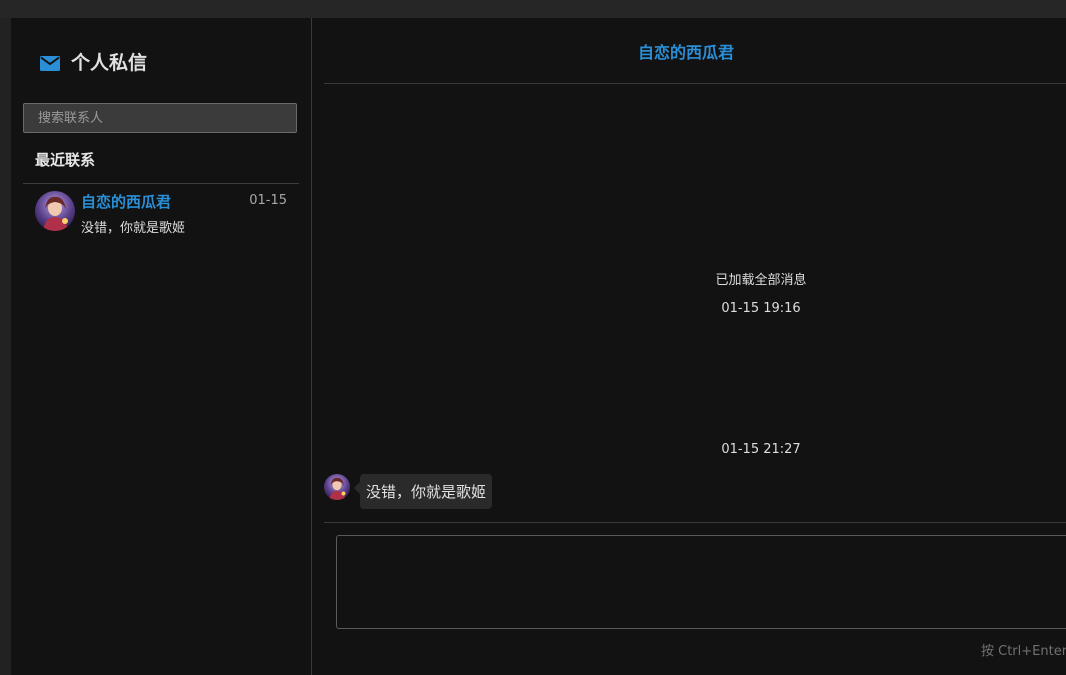  I want to click on sender-avatar, so click(337, 487).